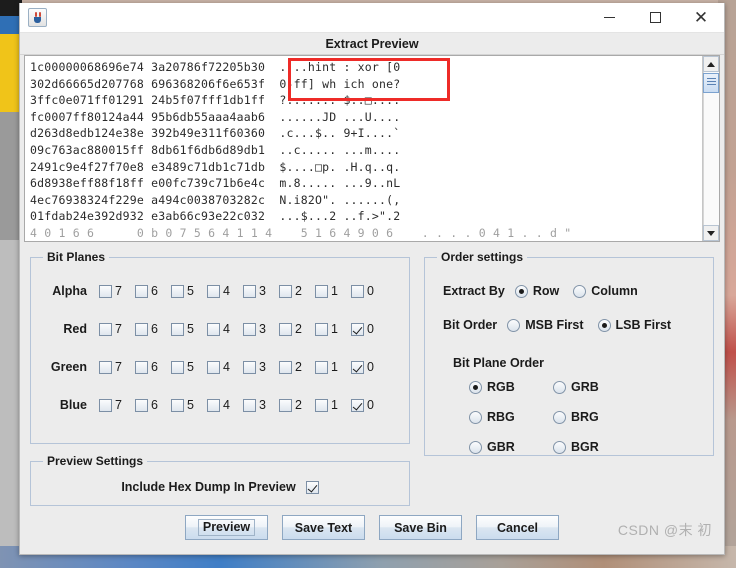 This screenshot has width=736, height=568. I want to click on bit-plane-order-option-gbr: GBR, so click(511, 447).